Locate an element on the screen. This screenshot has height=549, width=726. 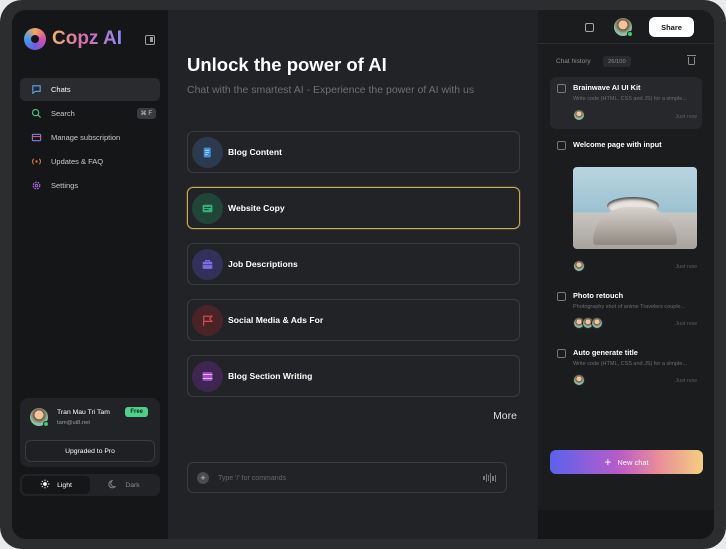
chat-title: Photo retouch is located at coordinates (598, 295).